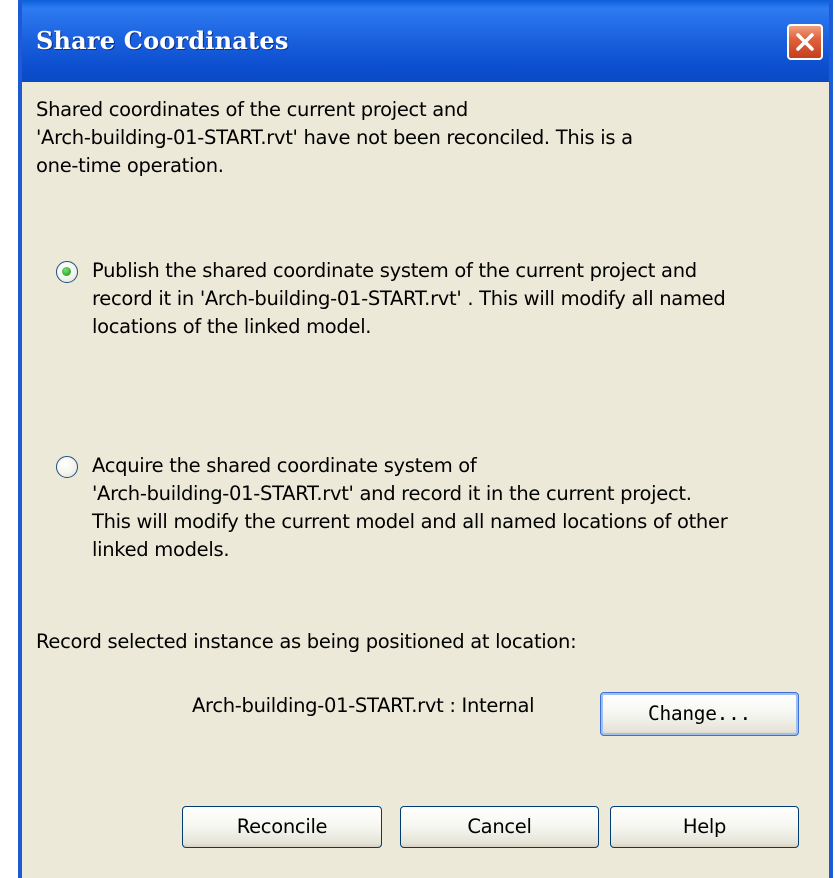  I want to click on title-bar: Share Coordinates, so click(425, 41).